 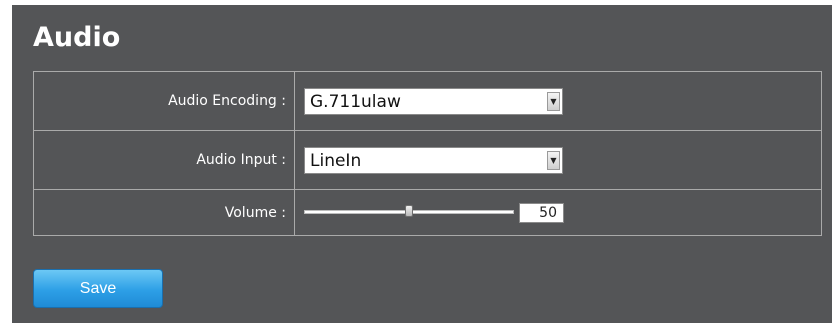 I want to click on table-row-volume: Volume : 50, so click(x=427, y=212).